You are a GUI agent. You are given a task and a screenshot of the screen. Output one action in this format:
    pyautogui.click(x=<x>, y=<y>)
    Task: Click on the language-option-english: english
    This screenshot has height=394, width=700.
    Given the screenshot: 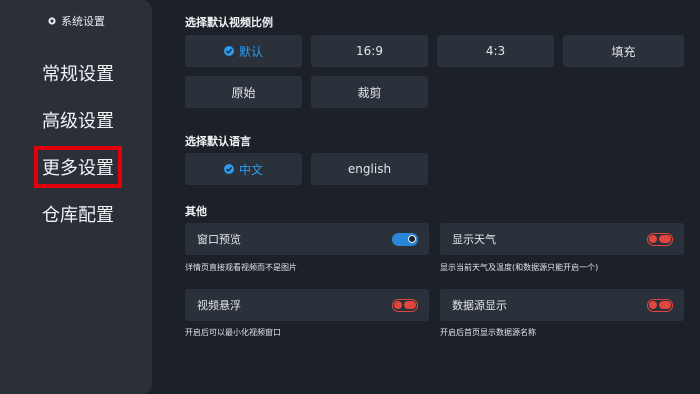 What is the action you would take?
    pyautogui.click(x=369, y=169)
    